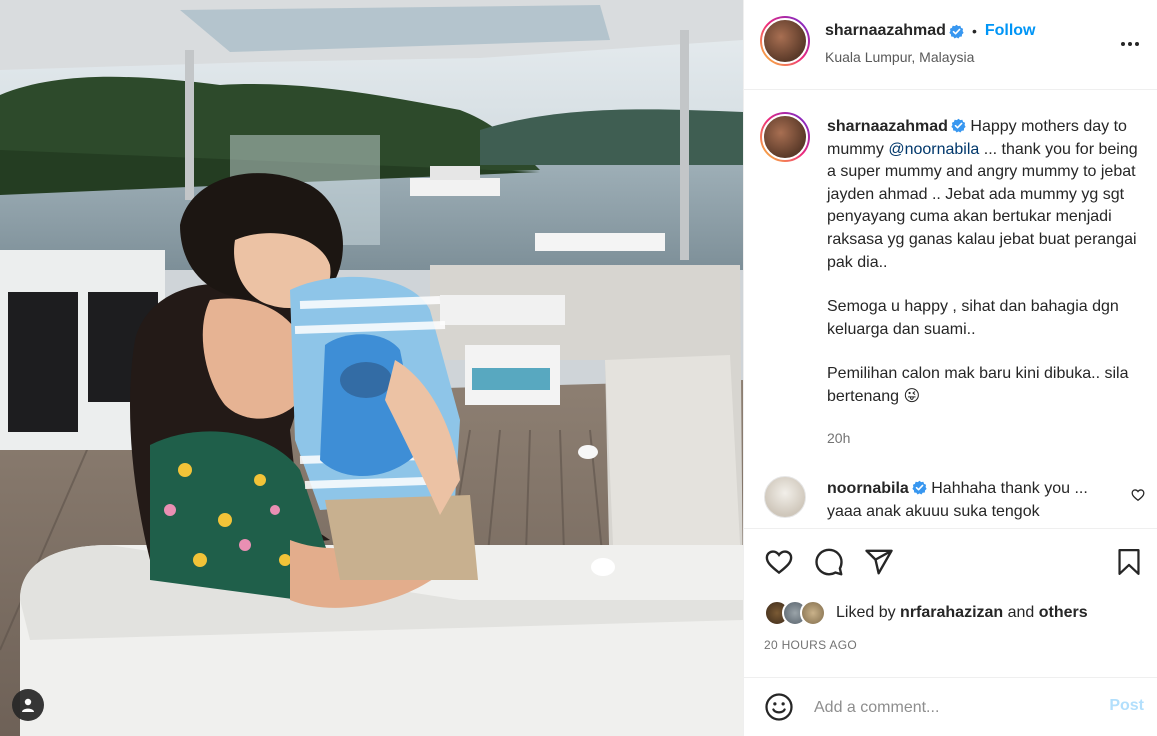 This screenshot has width=1157, height=736. Describe the element at coordinates (933, 149) in the screenshot. I see `caption-mention-link: @noornabila` at that location.